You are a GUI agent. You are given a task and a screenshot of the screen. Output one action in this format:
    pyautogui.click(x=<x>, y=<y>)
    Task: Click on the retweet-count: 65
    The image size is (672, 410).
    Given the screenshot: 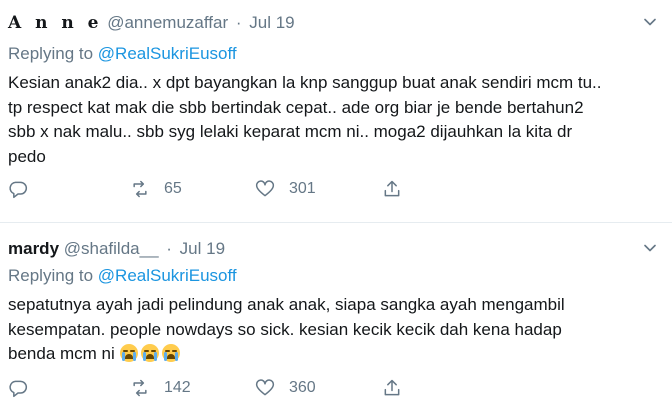 What is the action you would take?
    pyautogui.click(x=173, y=188)
    